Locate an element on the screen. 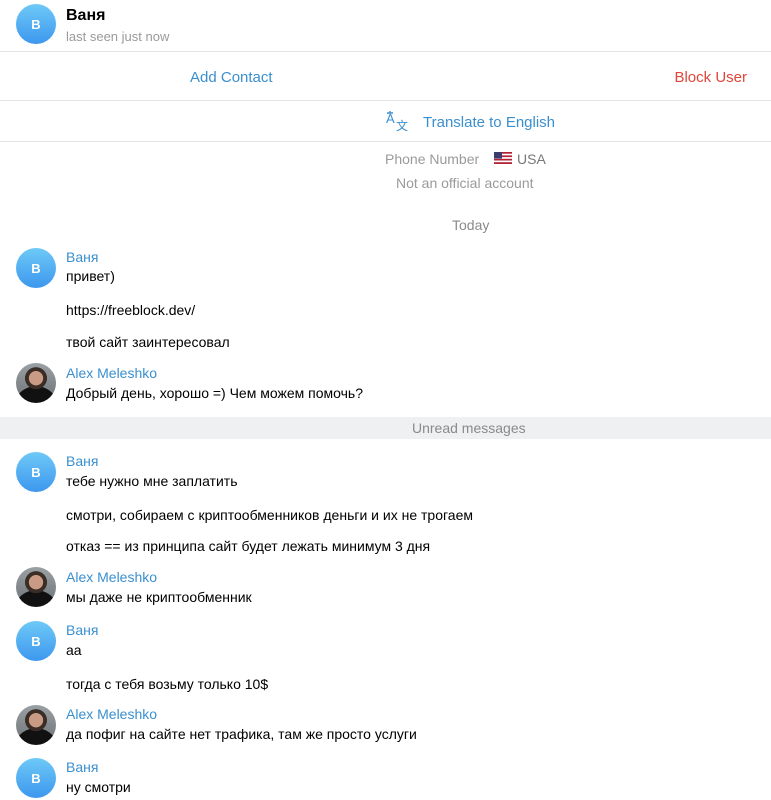 The height and width of the screenshot is (800, 771). unread-messages-label: Unread messages is located at coordinates (469, 428).